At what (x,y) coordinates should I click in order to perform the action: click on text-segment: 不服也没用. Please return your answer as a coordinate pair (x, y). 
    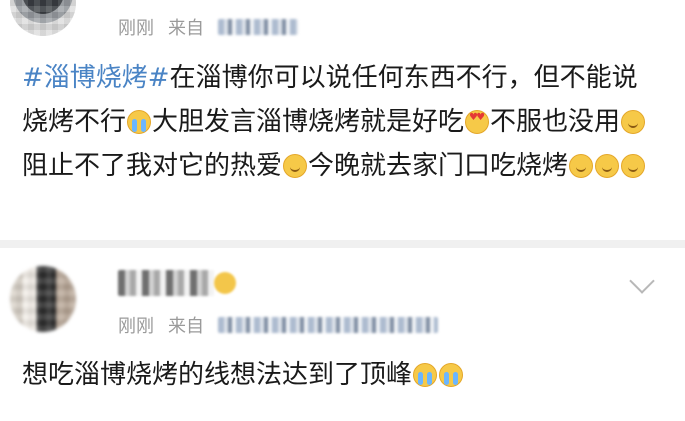
    Looking at the image, I should click on (555, 122).